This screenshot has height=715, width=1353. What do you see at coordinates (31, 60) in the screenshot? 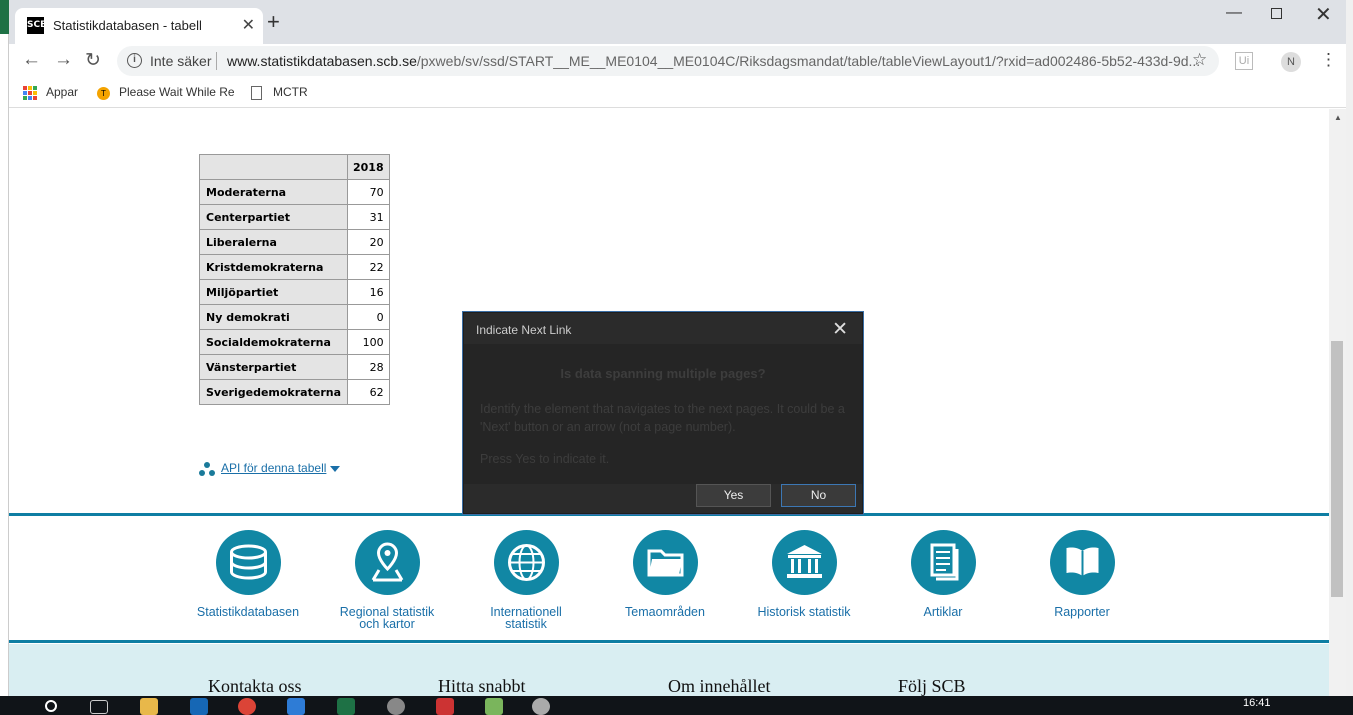
I see `back-button: ←` at bounding box center [31, 60].